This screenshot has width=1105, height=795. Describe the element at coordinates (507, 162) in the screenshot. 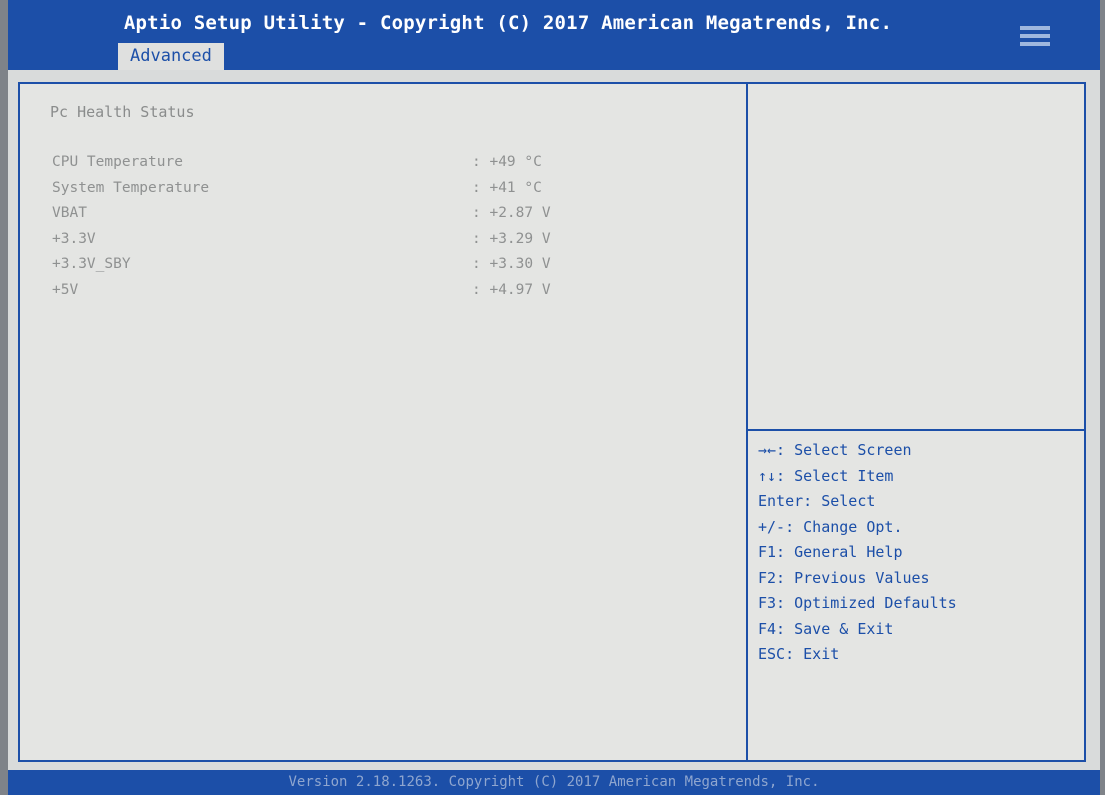

I see `row-value: : +49 °C` at that location.